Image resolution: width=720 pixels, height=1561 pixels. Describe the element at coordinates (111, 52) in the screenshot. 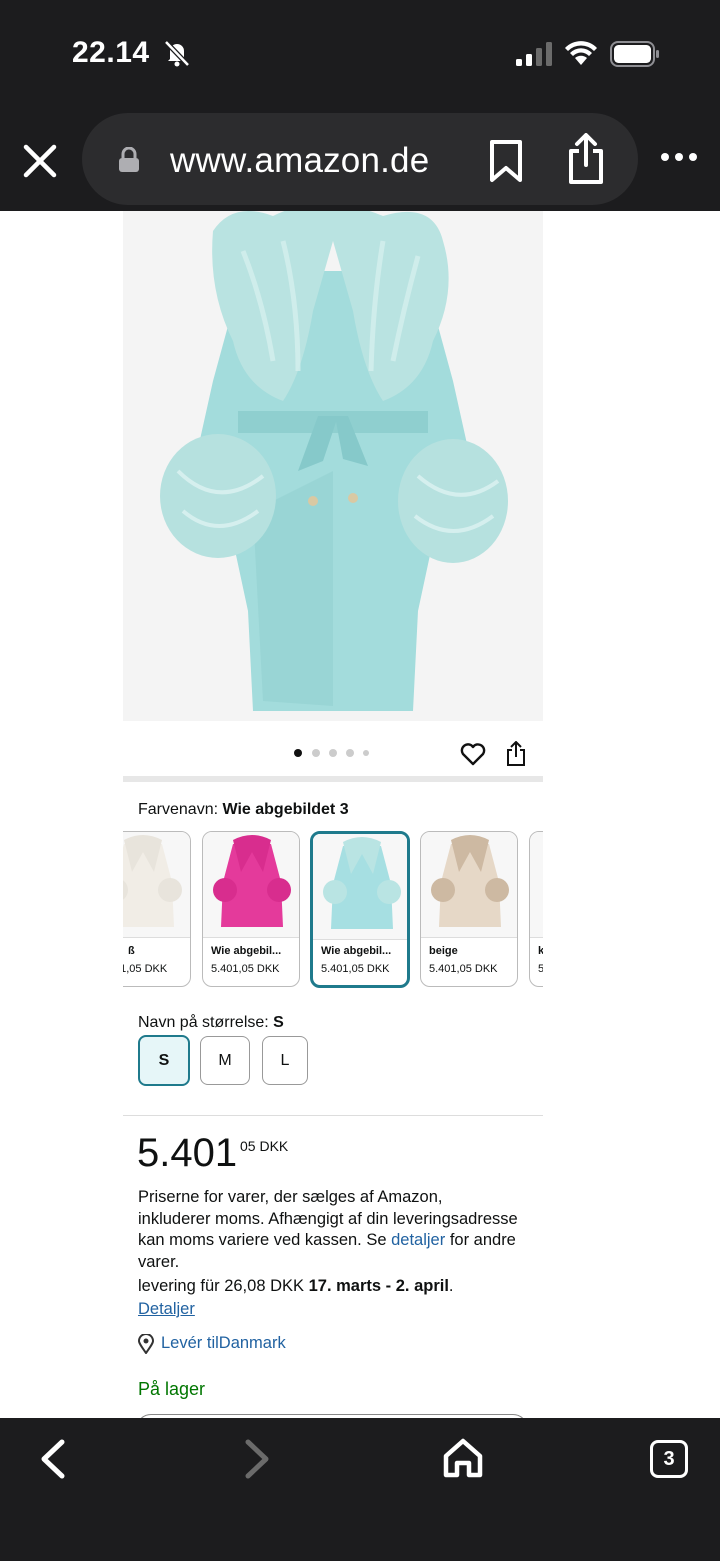

I see `status-time: 22.14` at that location.